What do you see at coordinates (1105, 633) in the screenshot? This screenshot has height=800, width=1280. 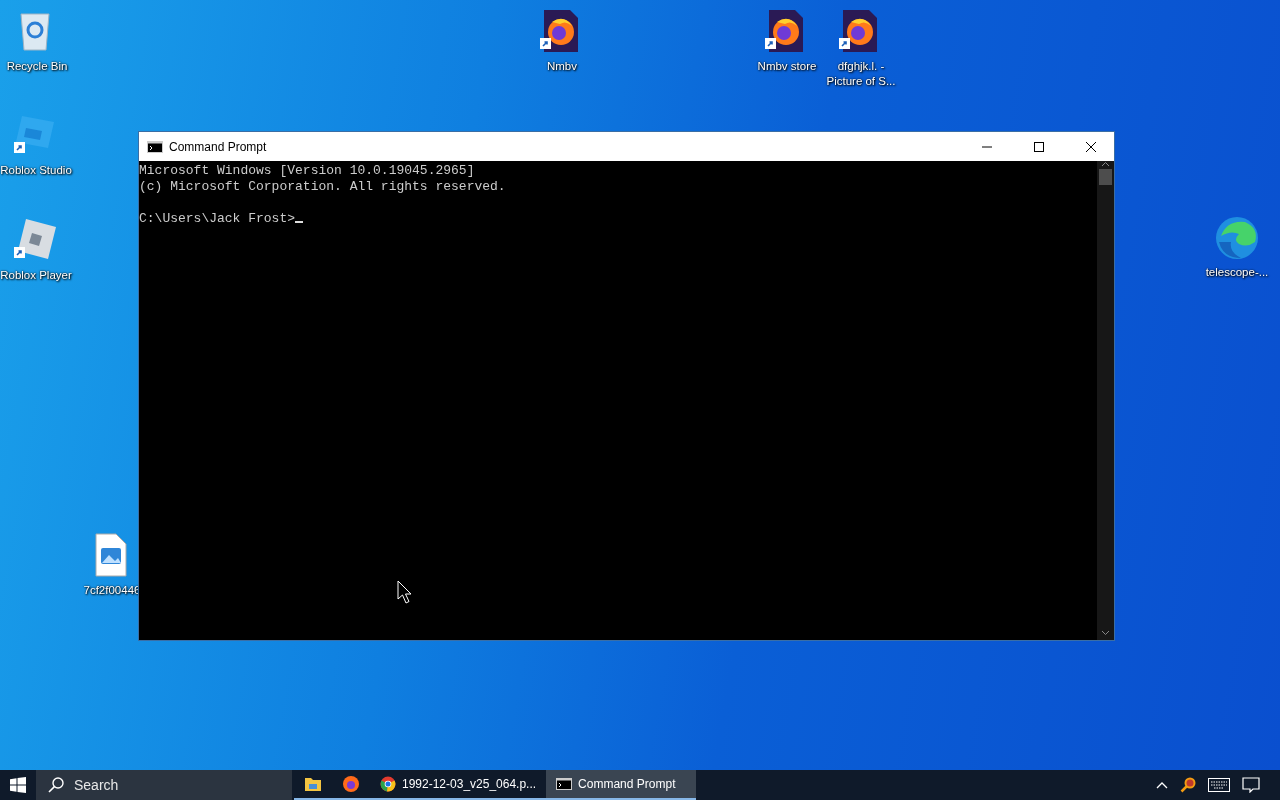 I see `scroll-down-icon` at bounding box center [1105, 633].